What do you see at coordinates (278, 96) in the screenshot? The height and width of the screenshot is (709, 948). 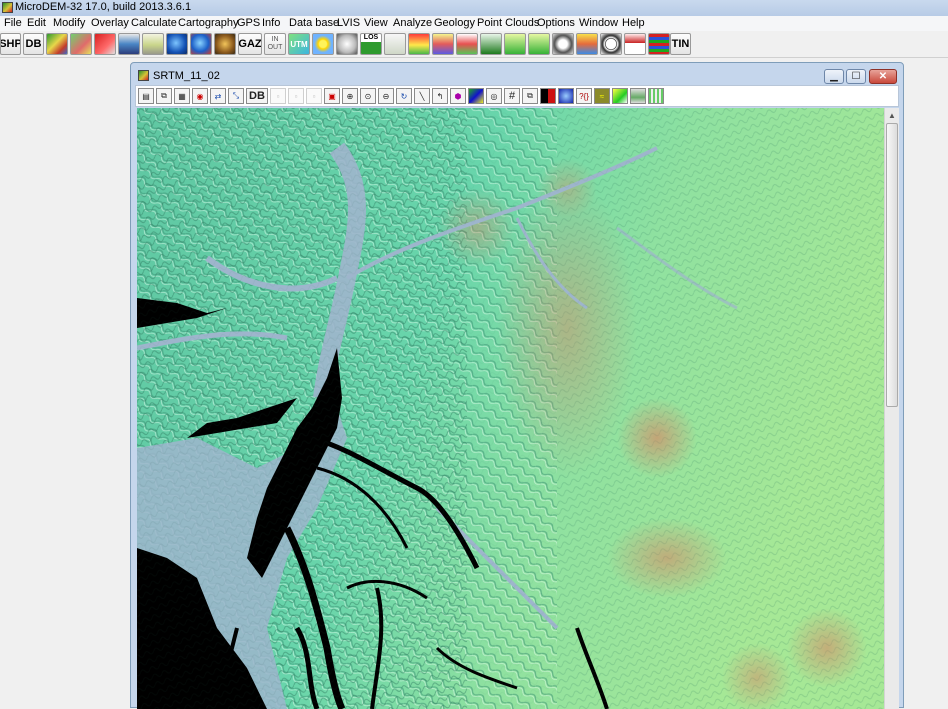 I see `zoom-box-icon: ▫` at bounding box center [278, 96].